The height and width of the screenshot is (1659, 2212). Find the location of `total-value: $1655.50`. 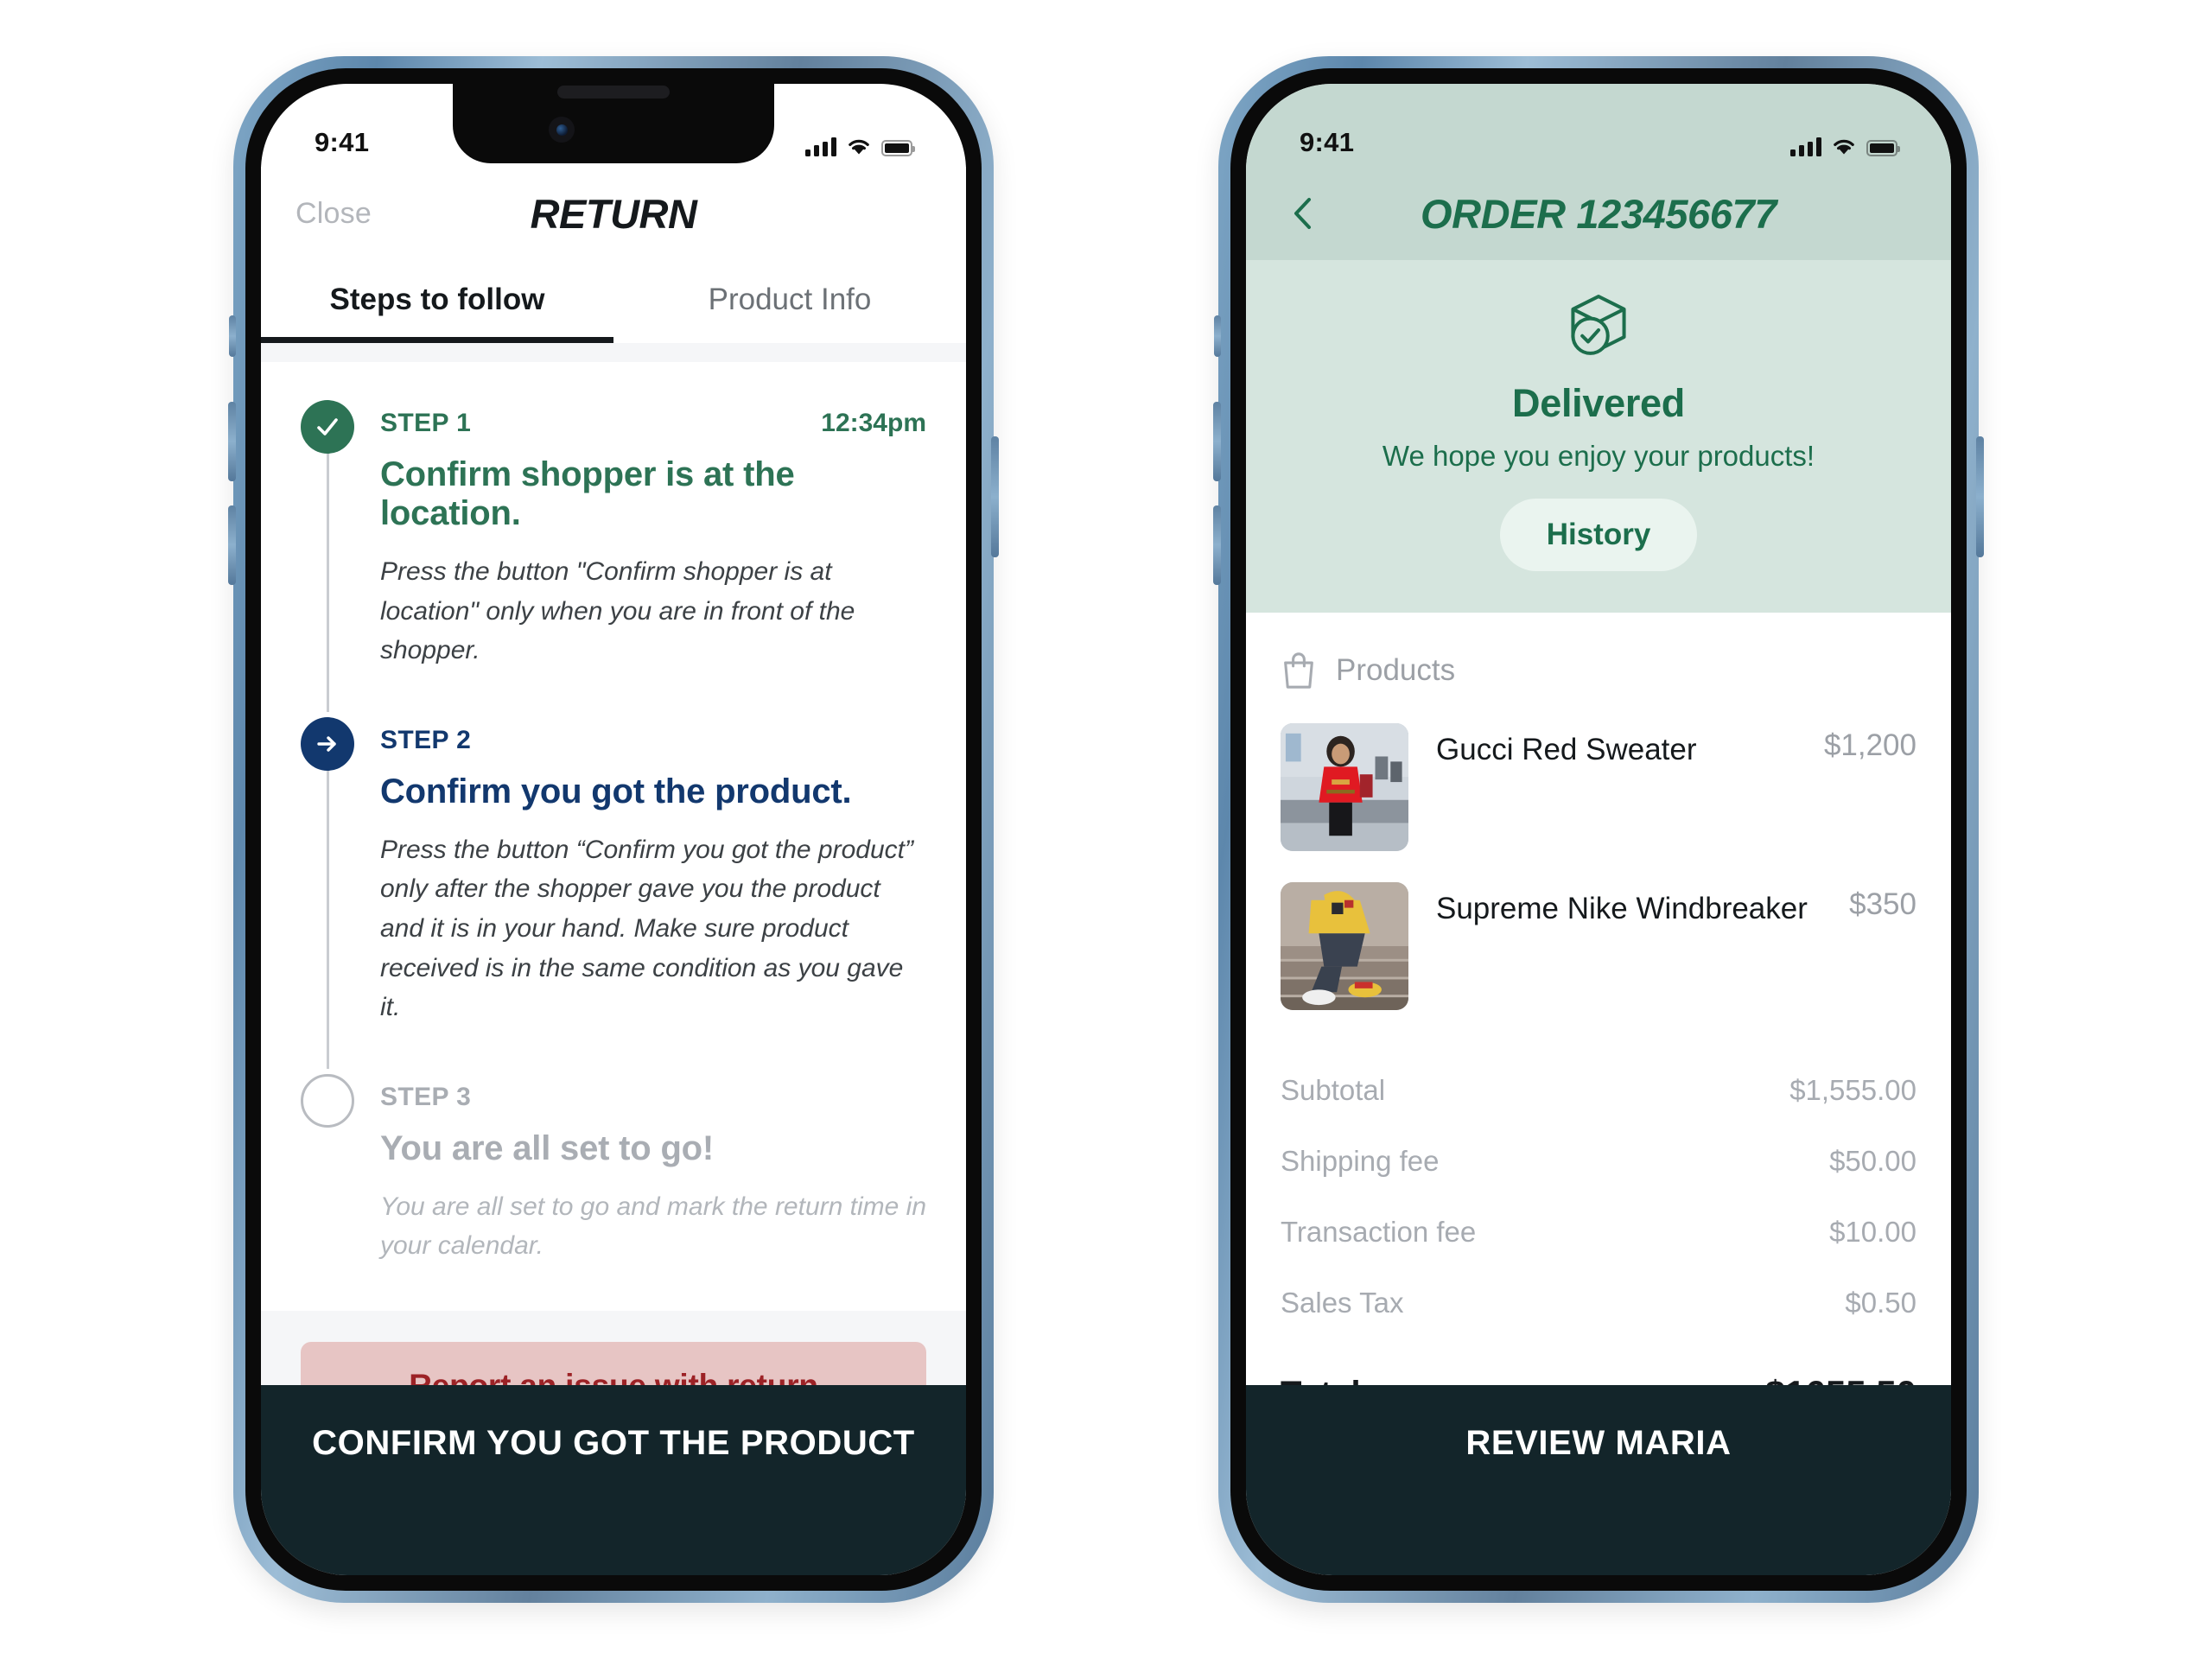

total-value: $1655.50 is located at coordinates (1840, 1379).